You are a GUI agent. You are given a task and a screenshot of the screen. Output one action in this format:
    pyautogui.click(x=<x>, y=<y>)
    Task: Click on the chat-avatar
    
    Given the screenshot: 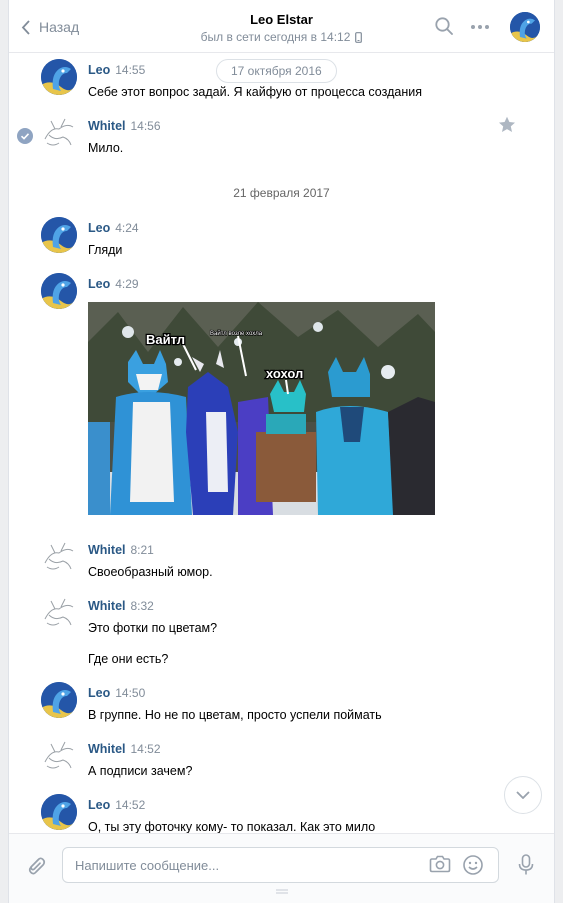 What is the action you would take?
    pyautogui.click(x=525, y=27)
    